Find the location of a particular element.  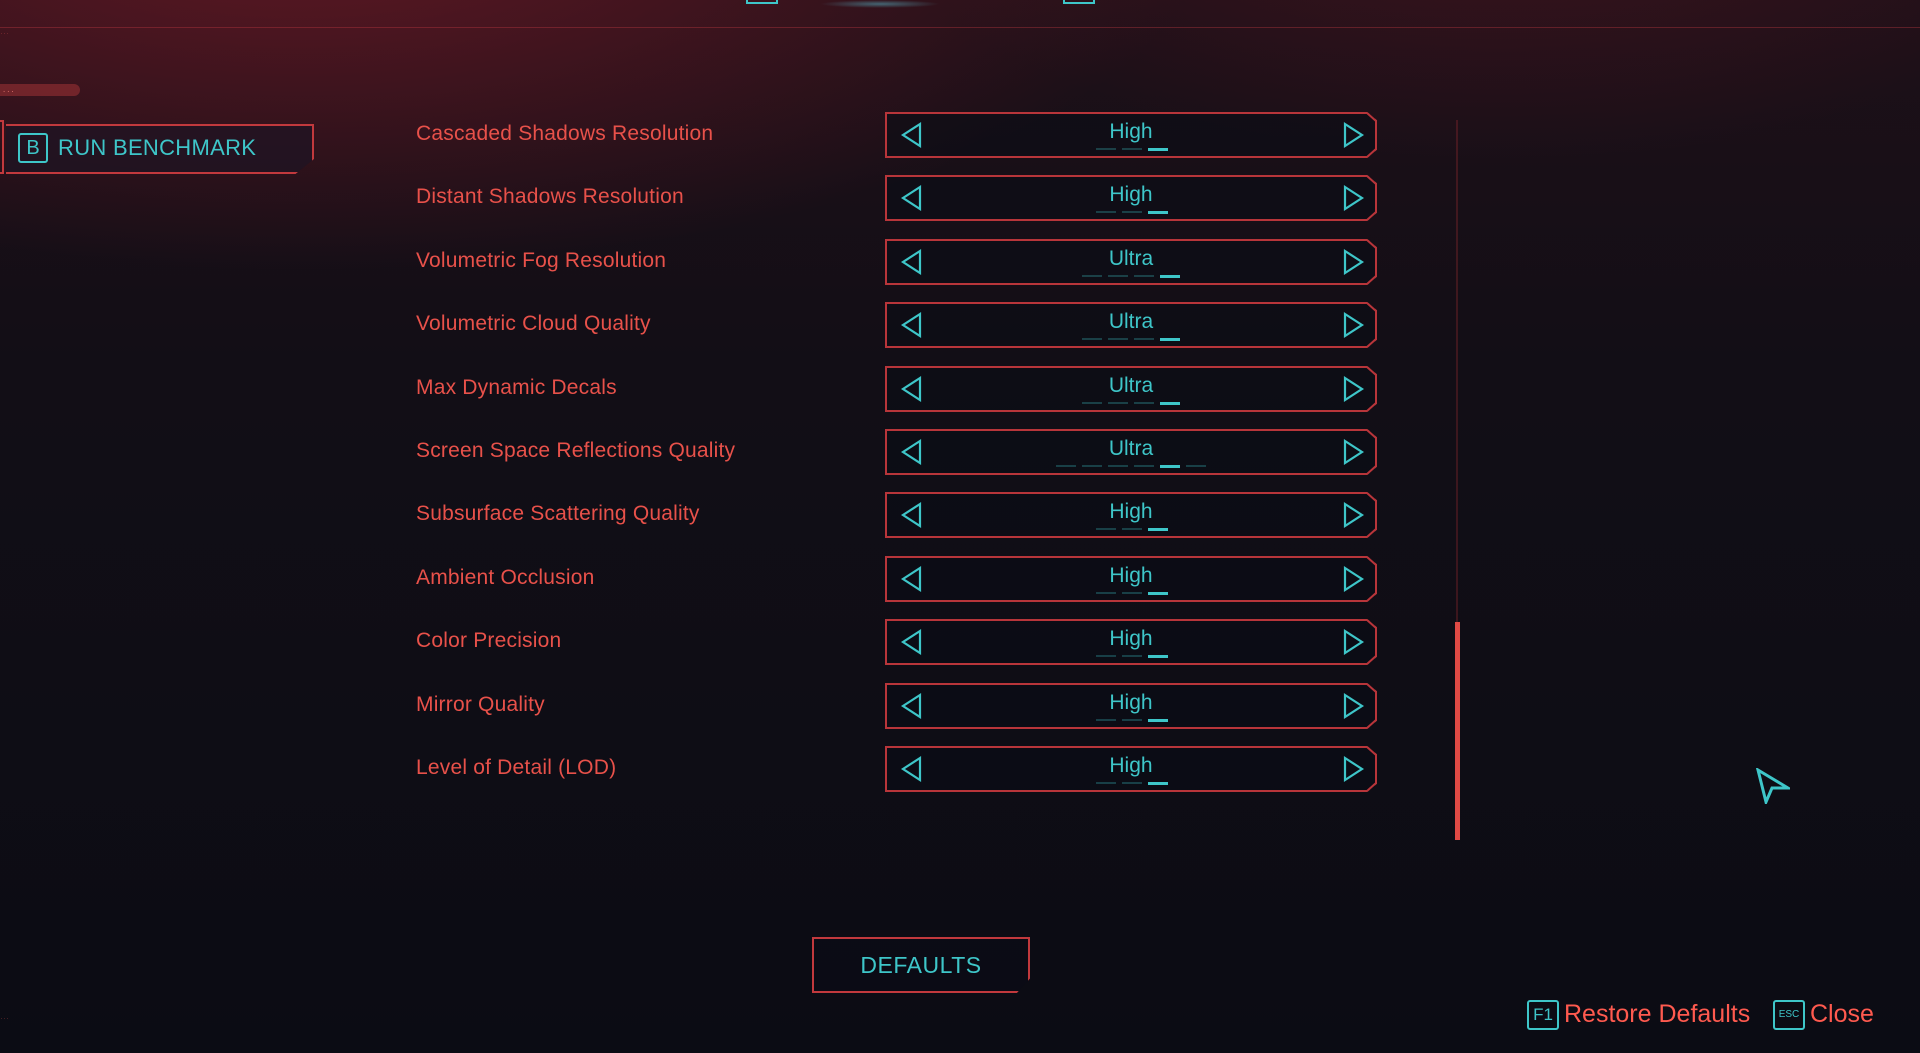

scrollbar-thumb is located at coordinates (1457, 731).